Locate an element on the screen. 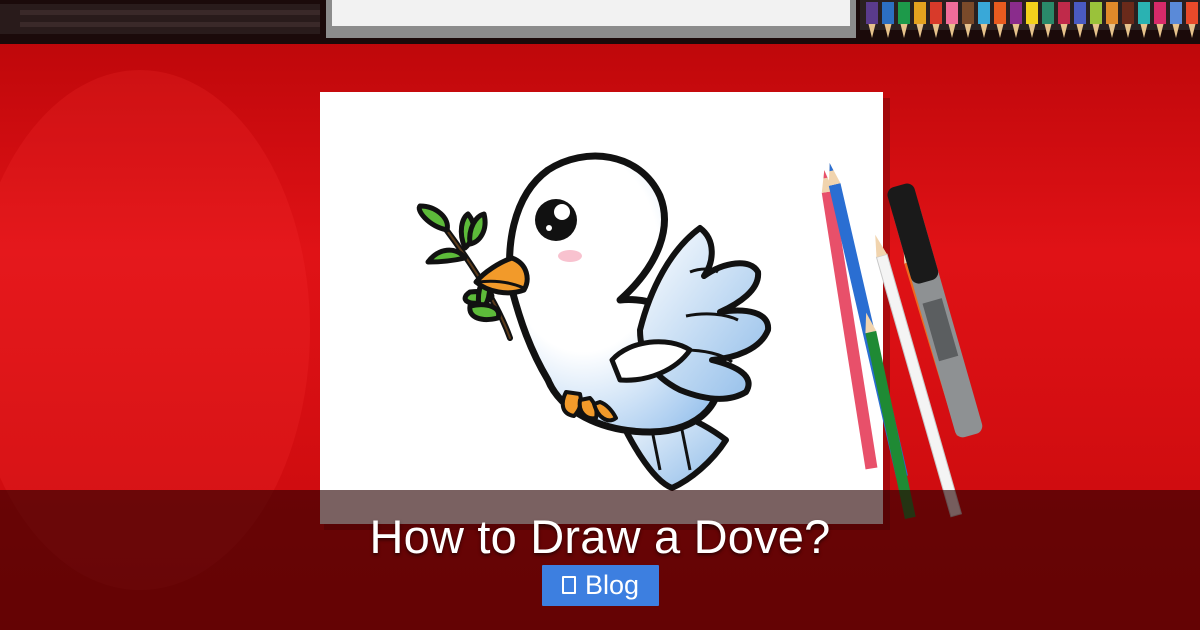  box-icon is located at coordinates (568, 584).